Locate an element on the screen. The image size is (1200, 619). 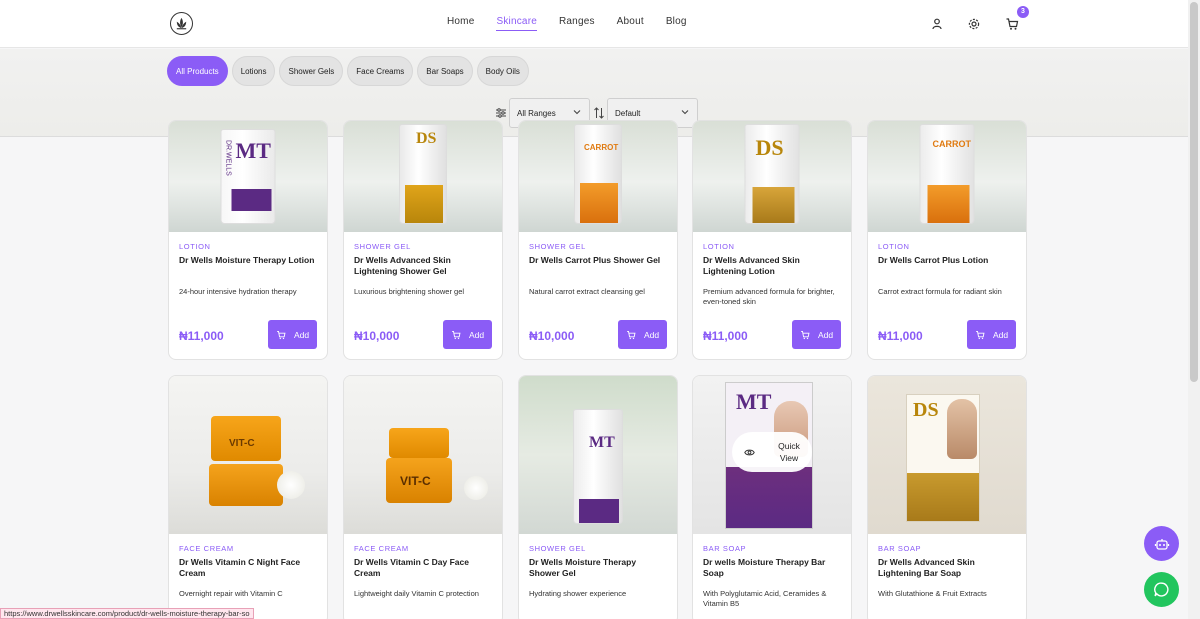
whatsapp-button is located at coordinates (1161, 589).